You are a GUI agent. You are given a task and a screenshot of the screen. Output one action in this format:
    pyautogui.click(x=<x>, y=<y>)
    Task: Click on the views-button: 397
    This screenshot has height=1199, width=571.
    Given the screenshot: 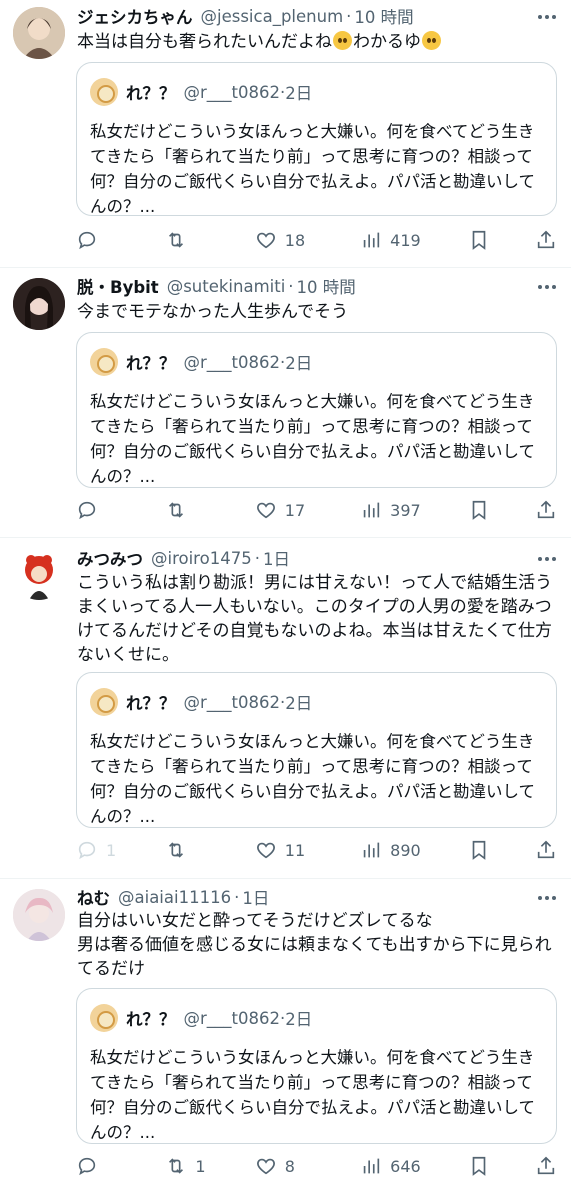 What is the action you would take?
    pyautogui.click(x=391, y=510)
    